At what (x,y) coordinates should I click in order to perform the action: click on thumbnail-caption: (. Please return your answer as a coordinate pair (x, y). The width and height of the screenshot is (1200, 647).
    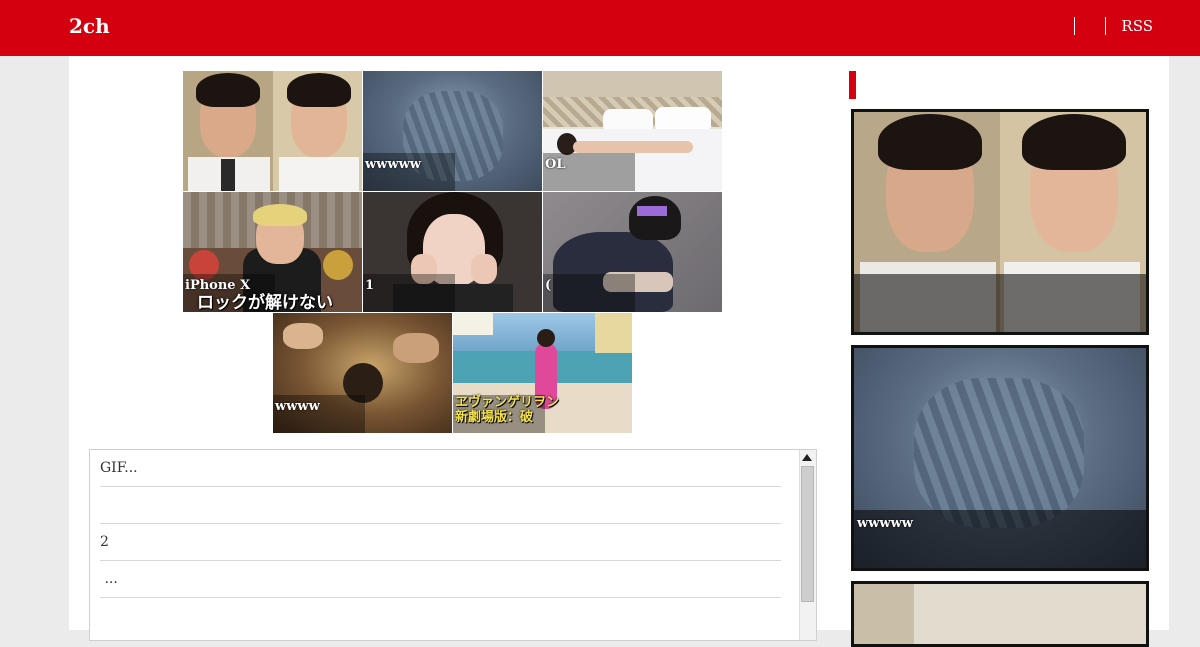
    Looking at the image, I should click on (548, 285).